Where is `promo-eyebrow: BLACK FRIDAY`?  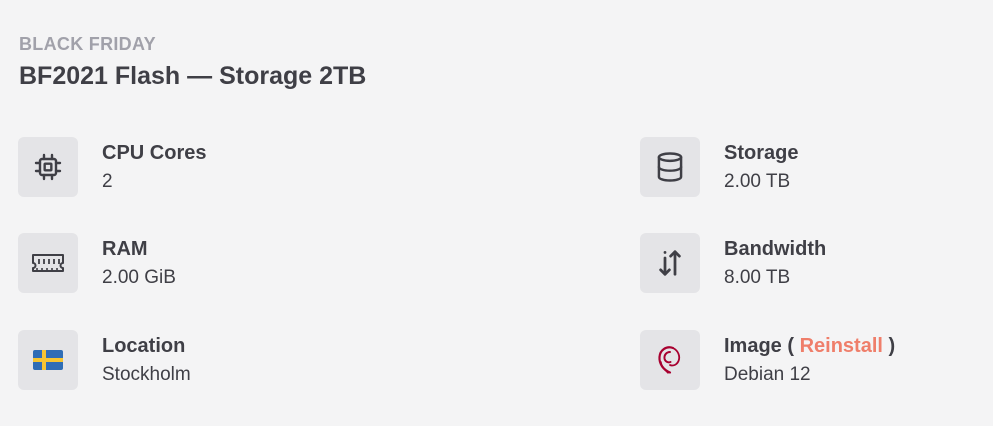 promo-eyebrow: BLACK FRIDAY is located at coordinates (87, 44).